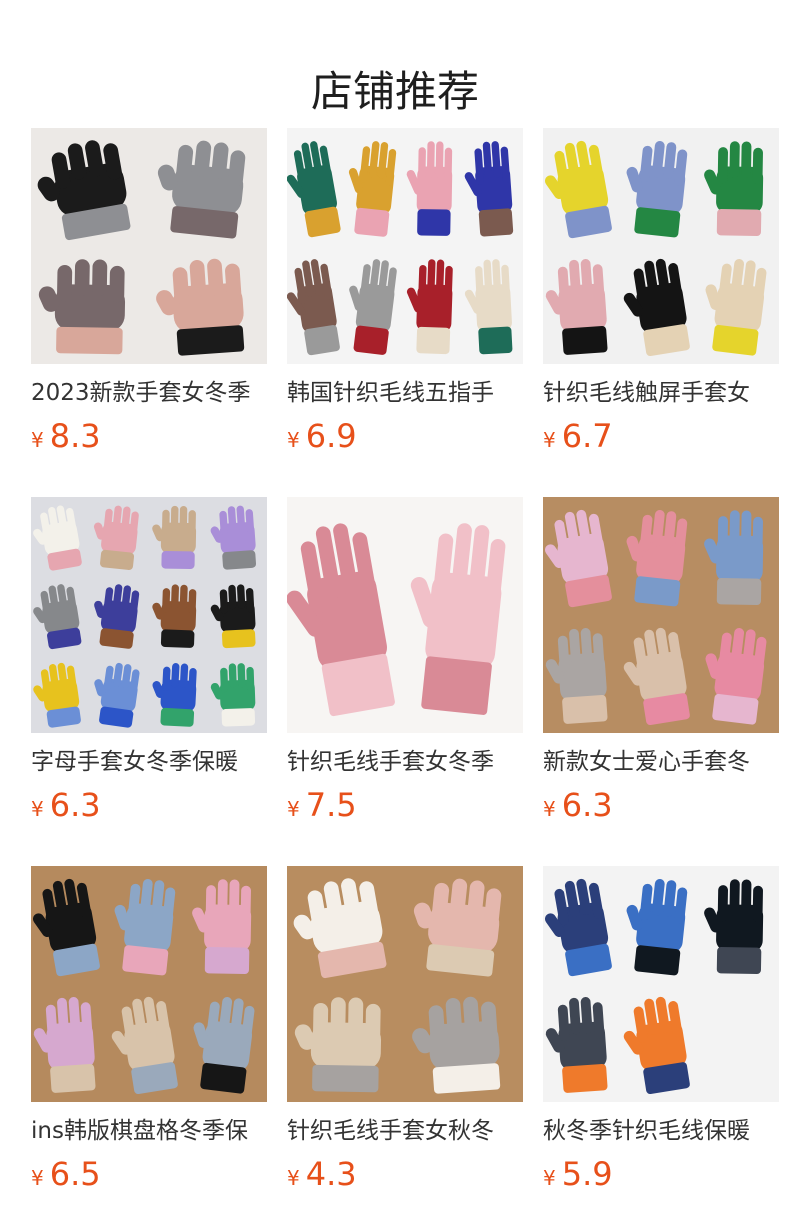 Image resolution: width=790 pixels, height=1232 pixels. Describe the element at coordinates (331, 1174) in the screenshot. I see `price-amount: 4.3` at that location.